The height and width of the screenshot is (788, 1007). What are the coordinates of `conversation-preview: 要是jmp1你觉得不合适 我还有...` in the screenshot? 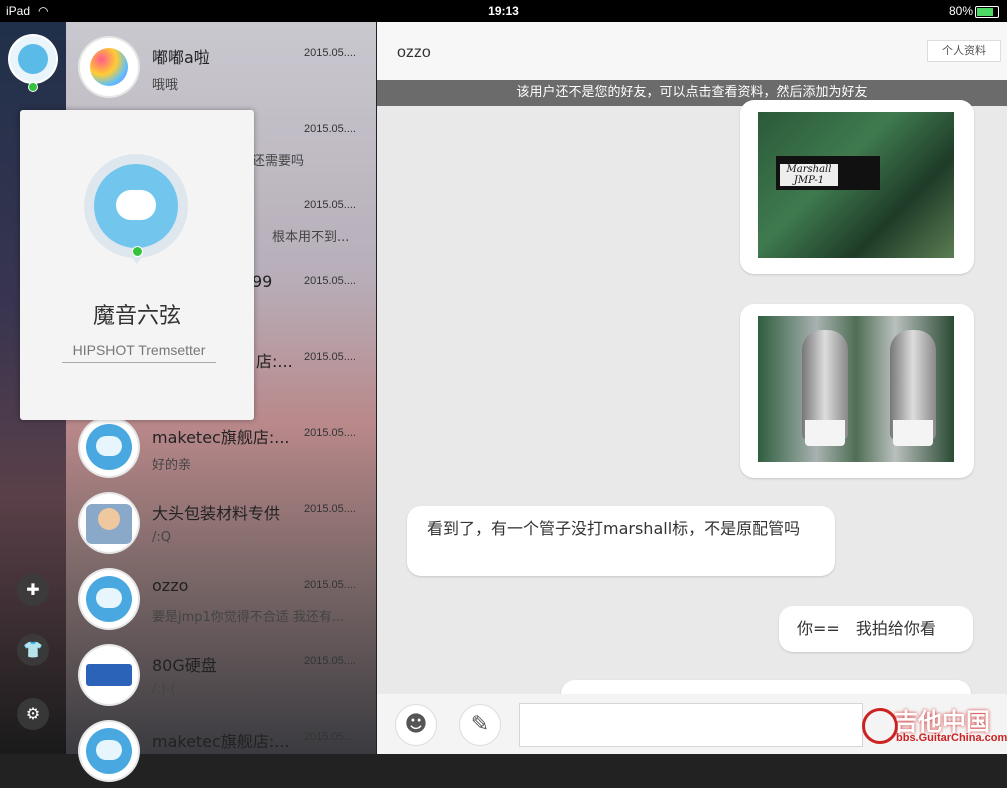 It's located at (248, 617).